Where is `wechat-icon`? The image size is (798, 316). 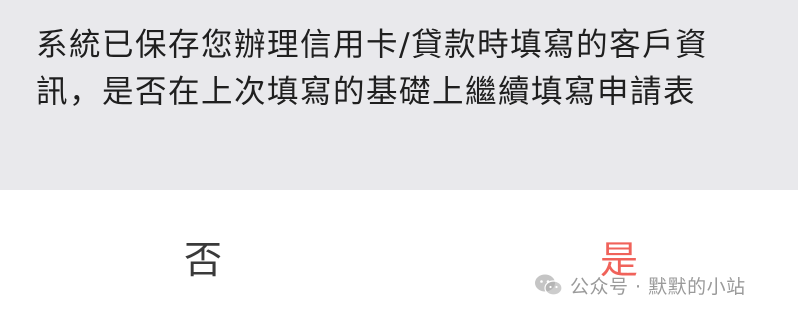 wechat-icon is located at coordinates (549, 285).